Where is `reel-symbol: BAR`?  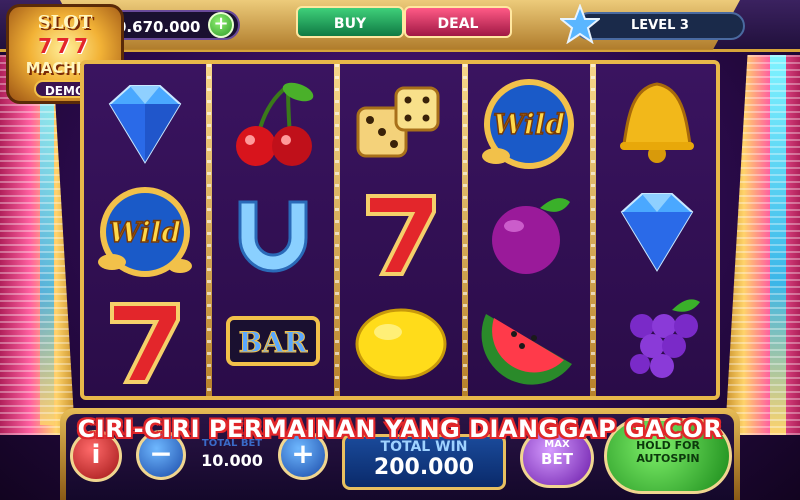 reel-symbol: BAR is located at coordinates (273, 340).